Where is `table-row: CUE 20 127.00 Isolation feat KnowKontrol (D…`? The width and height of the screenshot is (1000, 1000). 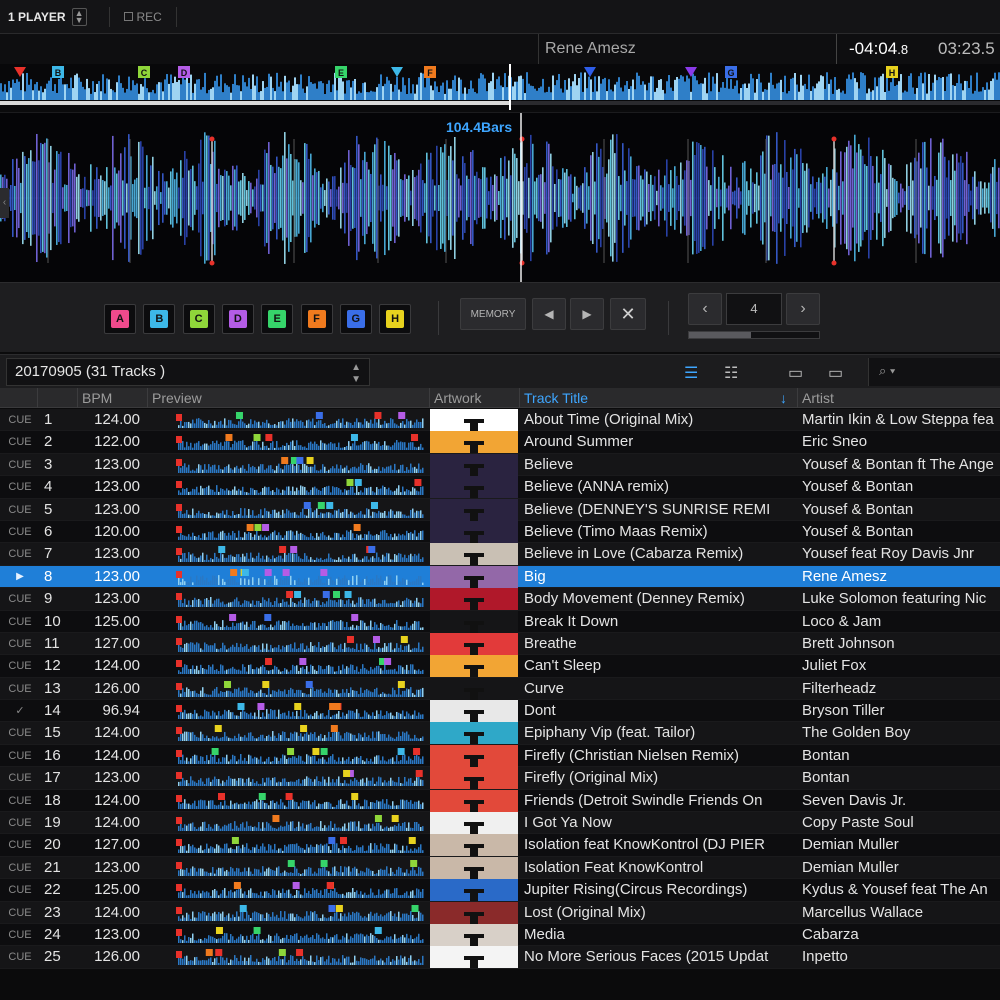 table-row: CUE 20 127.00 Isolation feat KnowKontrol (D… is located at coordinates (500, 845).